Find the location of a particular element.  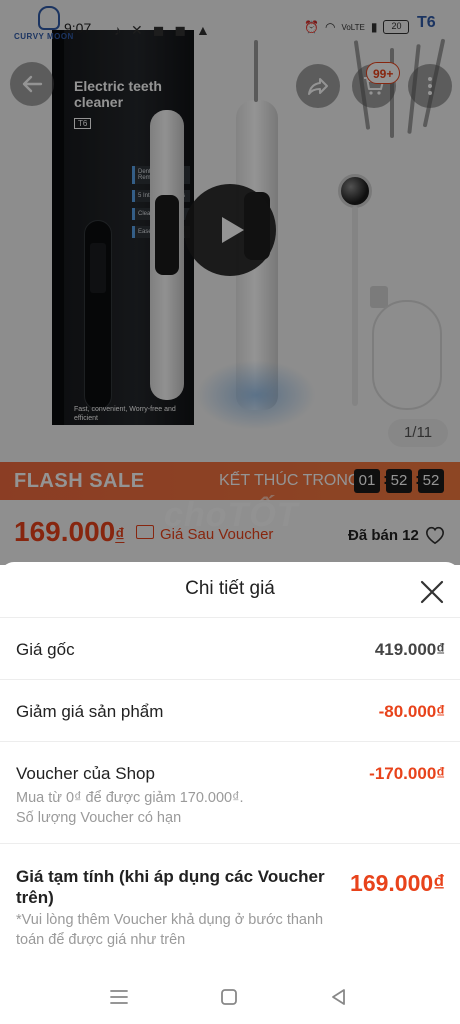

original-price-row: Giá gốc 419.000₫ is located at coordinates (230, 649).